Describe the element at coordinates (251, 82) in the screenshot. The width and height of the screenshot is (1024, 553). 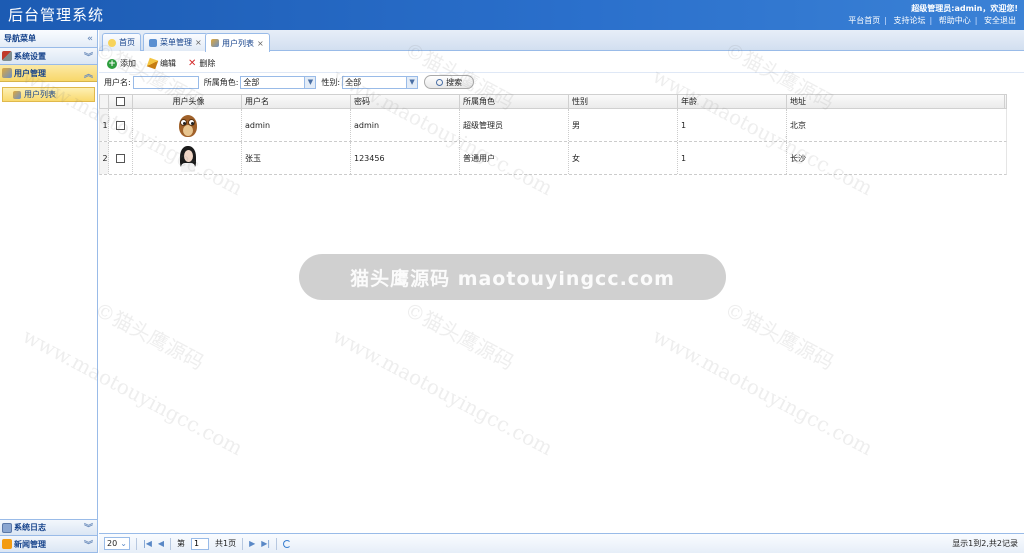
I see `role-value: 全部` at that location.